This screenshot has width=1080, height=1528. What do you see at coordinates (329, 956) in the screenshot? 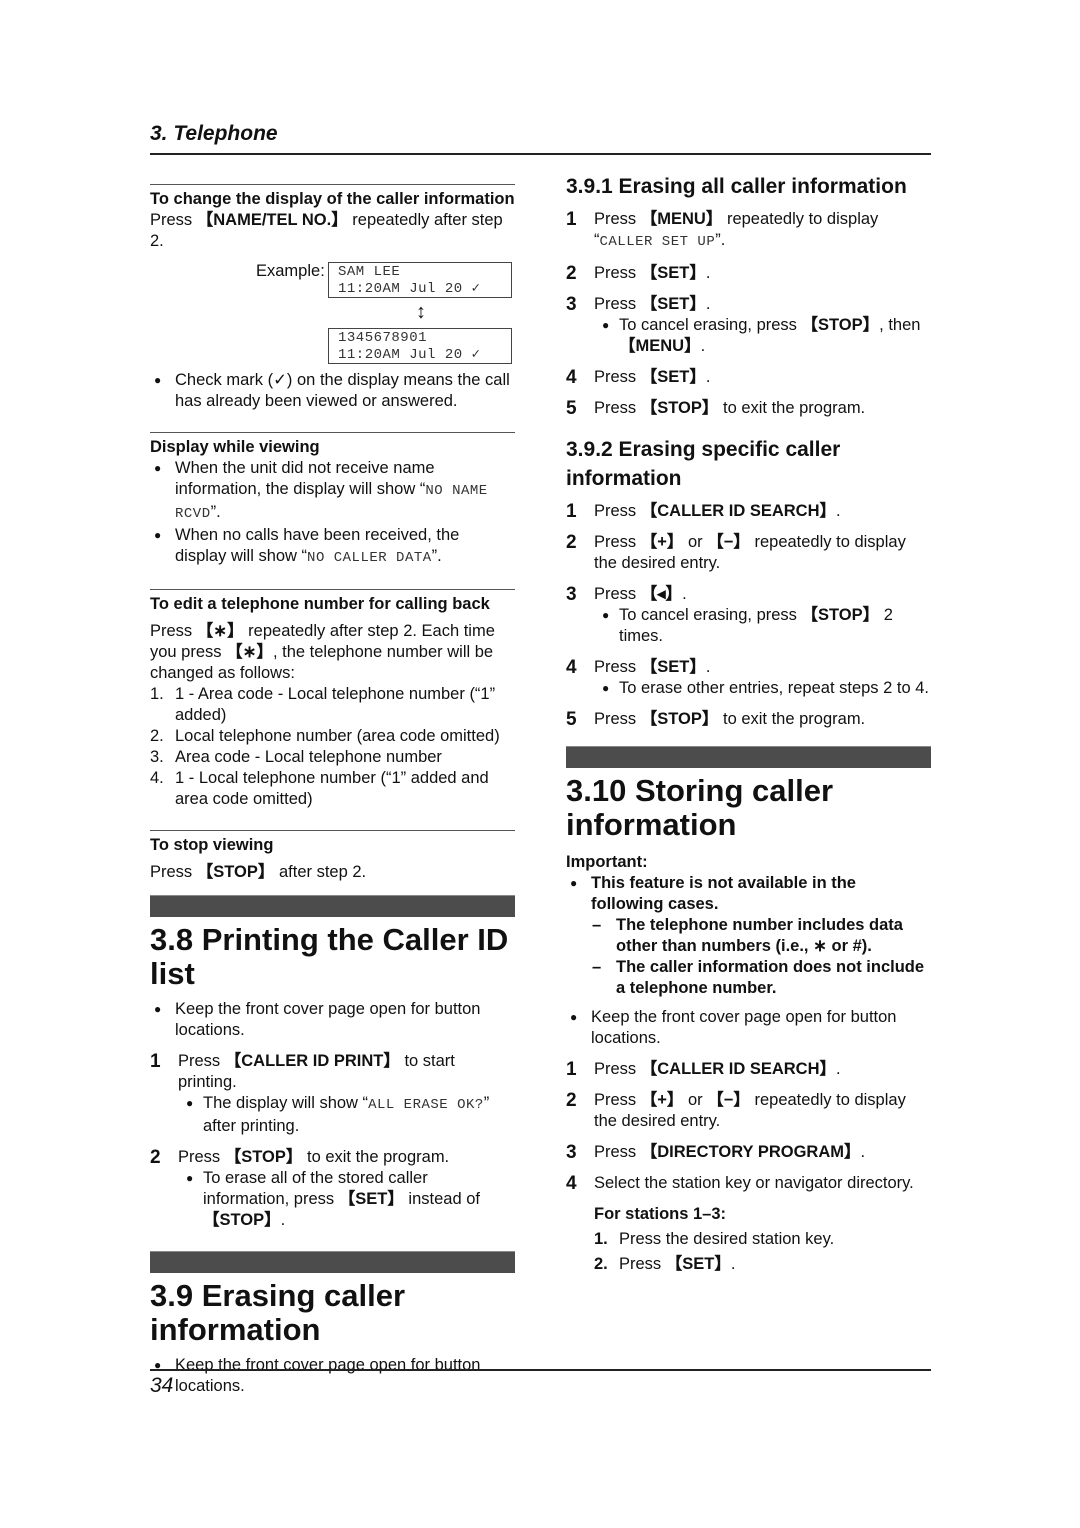
I see `section-3-8-title: 3.8 Printing the Caller ID list` at bounding box center [329, 956].